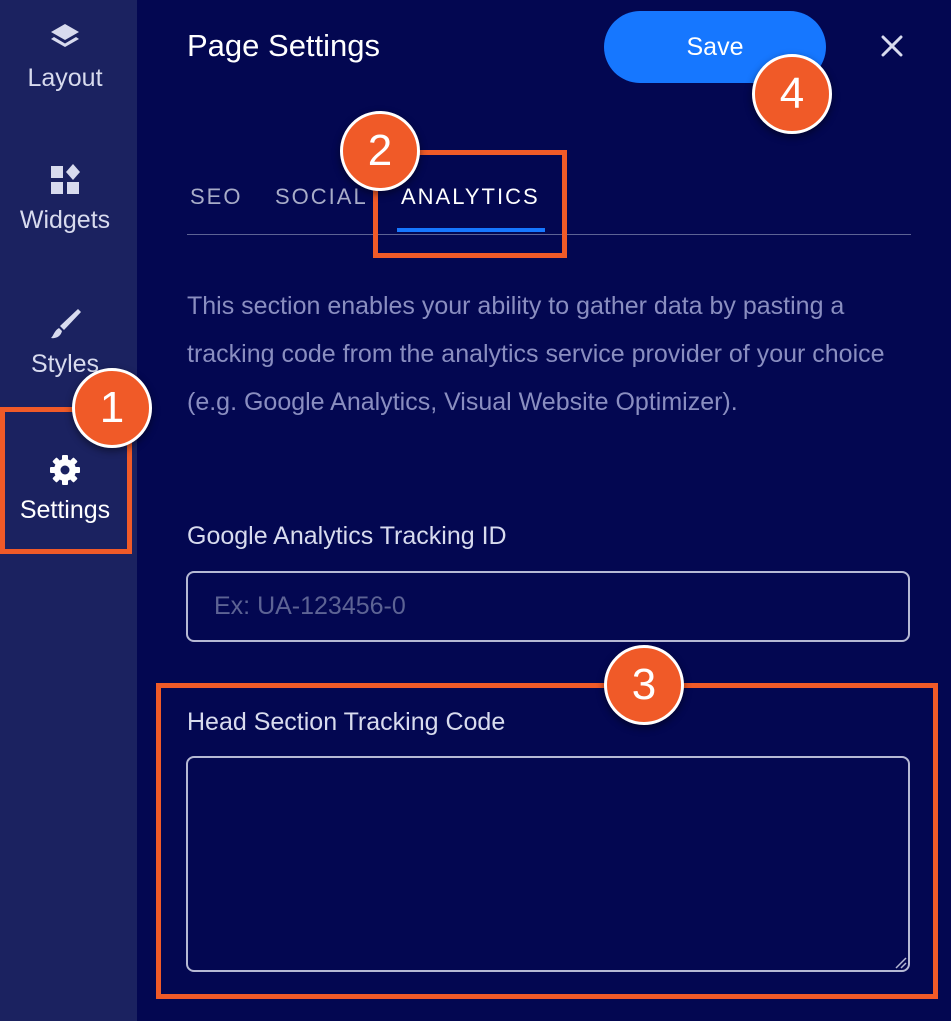 The width and height of the screenshot is (951, 1024). I want to click on sidebar-item-label: Layout, so click(65, 78).